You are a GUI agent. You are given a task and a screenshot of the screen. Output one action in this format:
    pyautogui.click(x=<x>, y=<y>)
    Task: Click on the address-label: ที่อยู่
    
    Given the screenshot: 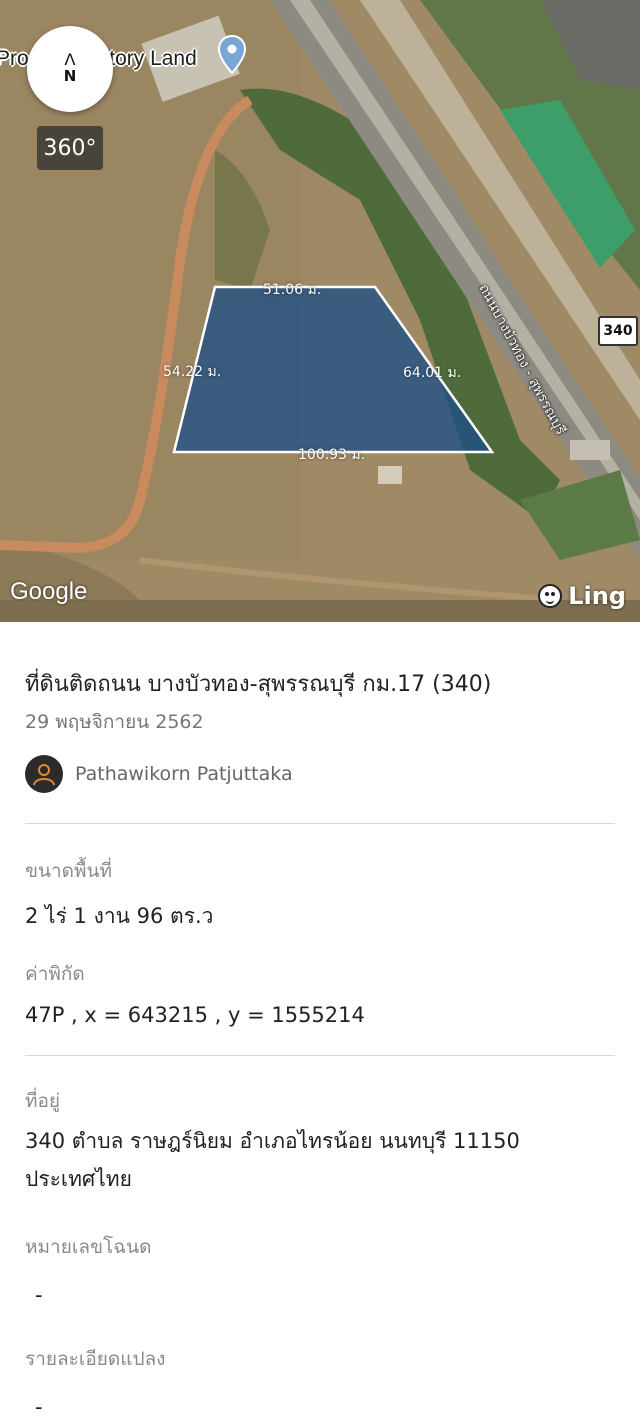 What is the action you would take?
    pyautogui.click(x=43, y=1101)
    